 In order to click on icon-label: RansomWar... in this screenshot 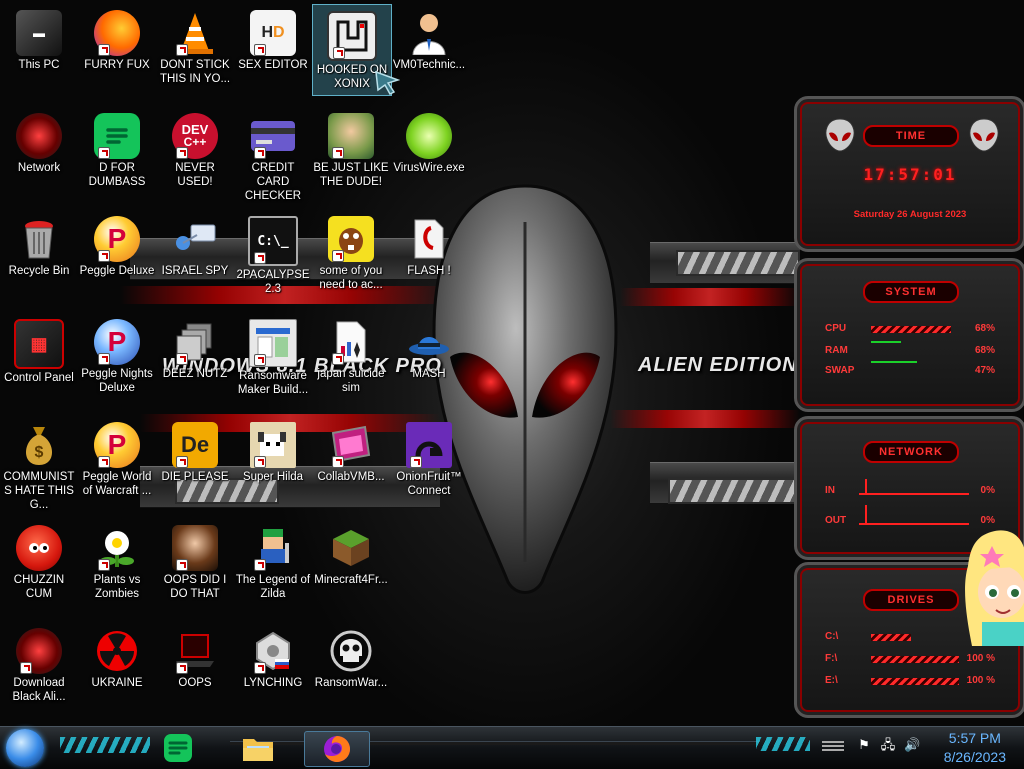, I will do `click(351, 683)`.